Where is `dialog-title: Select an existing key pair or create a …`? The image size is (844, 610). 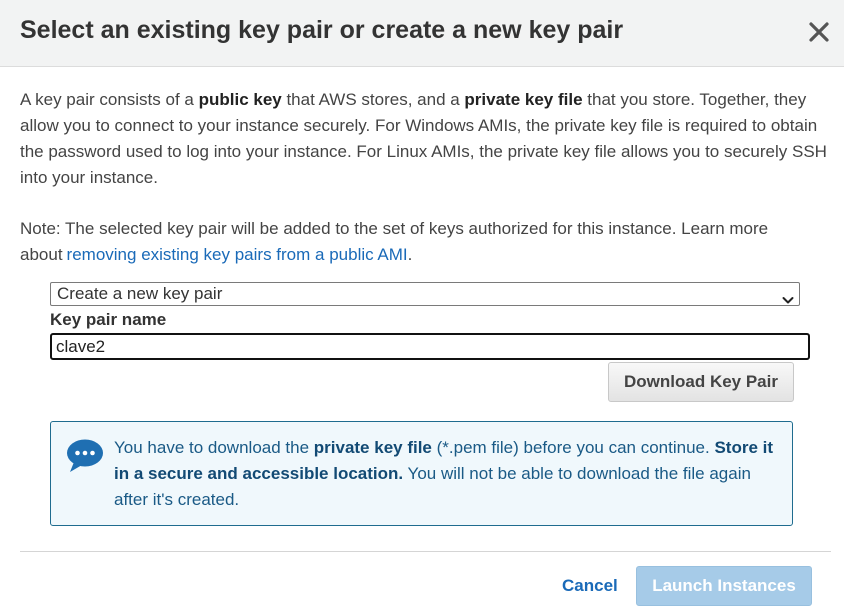
dialog-title: Select an existing key pair or create a … is located at coordinates (322, 30).